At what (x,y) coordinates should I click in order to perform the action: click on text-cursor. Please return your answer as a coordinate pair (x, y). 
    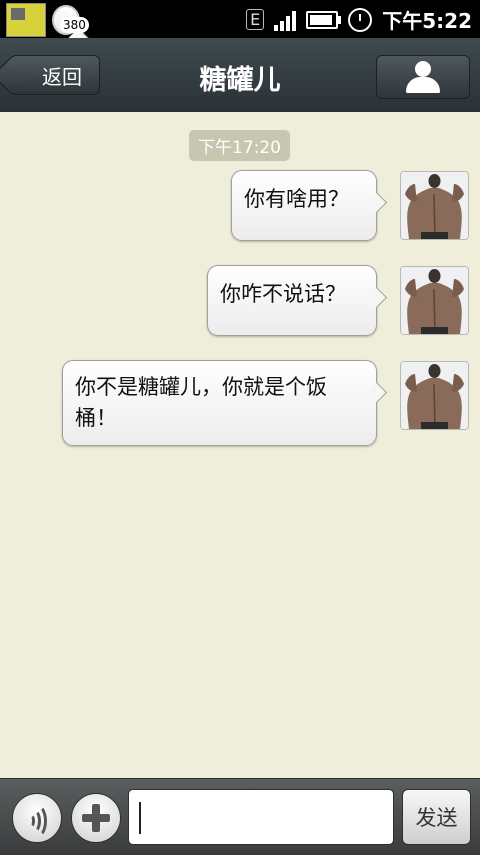
    Looking at the image, I should click on (140, 818).